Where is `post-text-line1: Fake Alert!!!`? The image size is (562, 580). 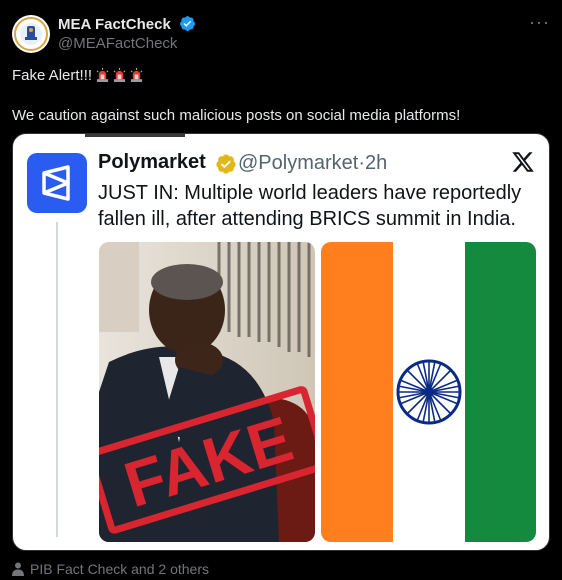
post-text-line1: Fake Alert!!! is located at coordinates (277, 76).